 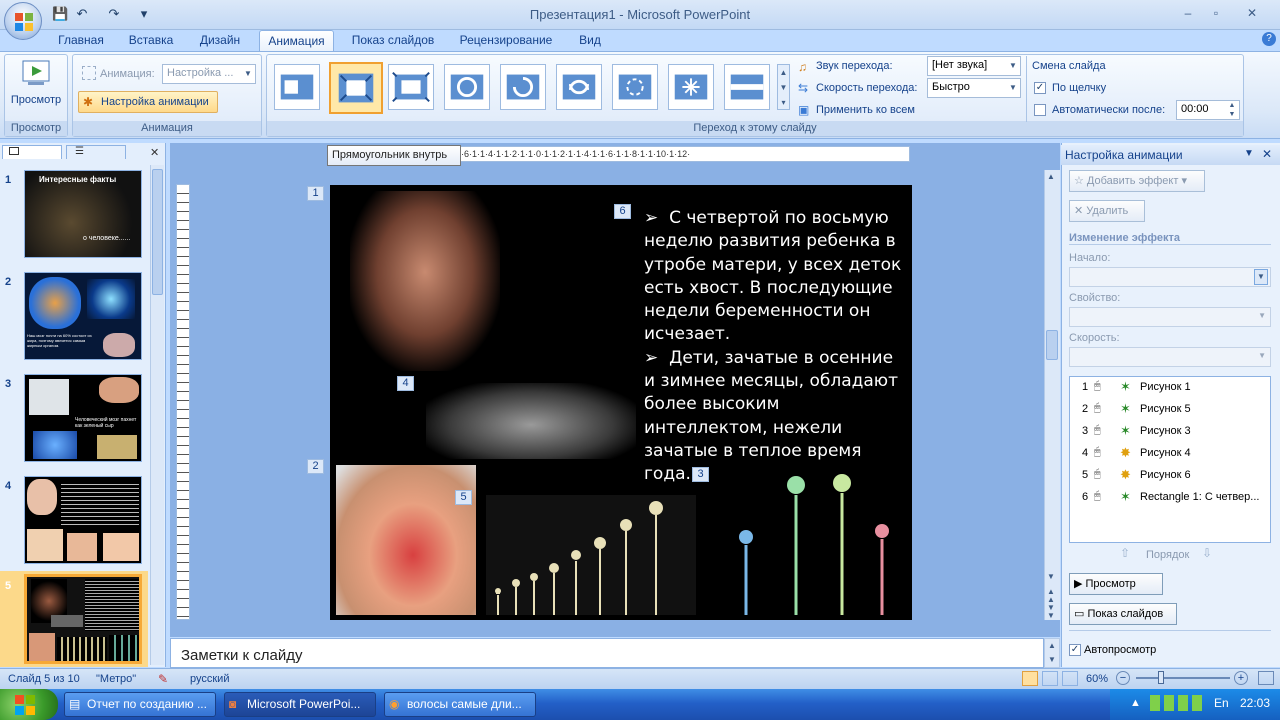 I want to click on pane-close-icon: ✕, so click(x=1267, y=154).